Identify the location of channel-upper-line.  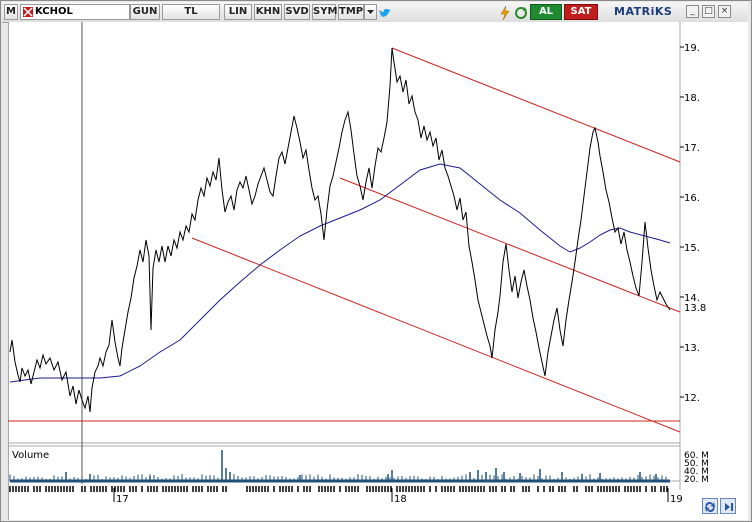
(536, 105).